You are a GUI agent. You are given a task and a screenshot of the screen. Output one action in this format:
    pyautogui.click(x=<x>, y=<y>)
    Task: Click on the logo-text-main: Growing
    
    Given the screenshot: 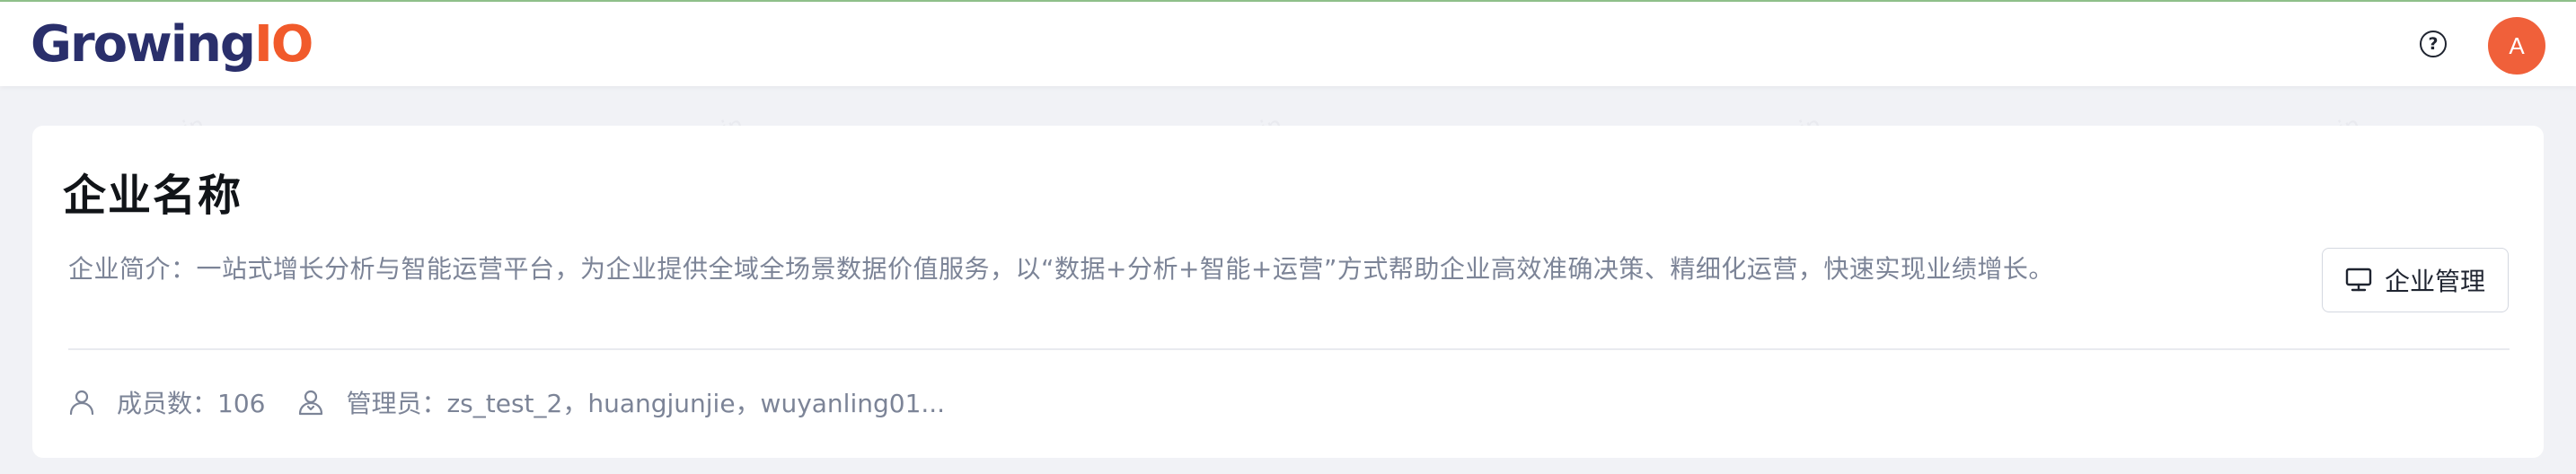 What is the action you would take?
    pyautogui.click(x=143, y=44)
    